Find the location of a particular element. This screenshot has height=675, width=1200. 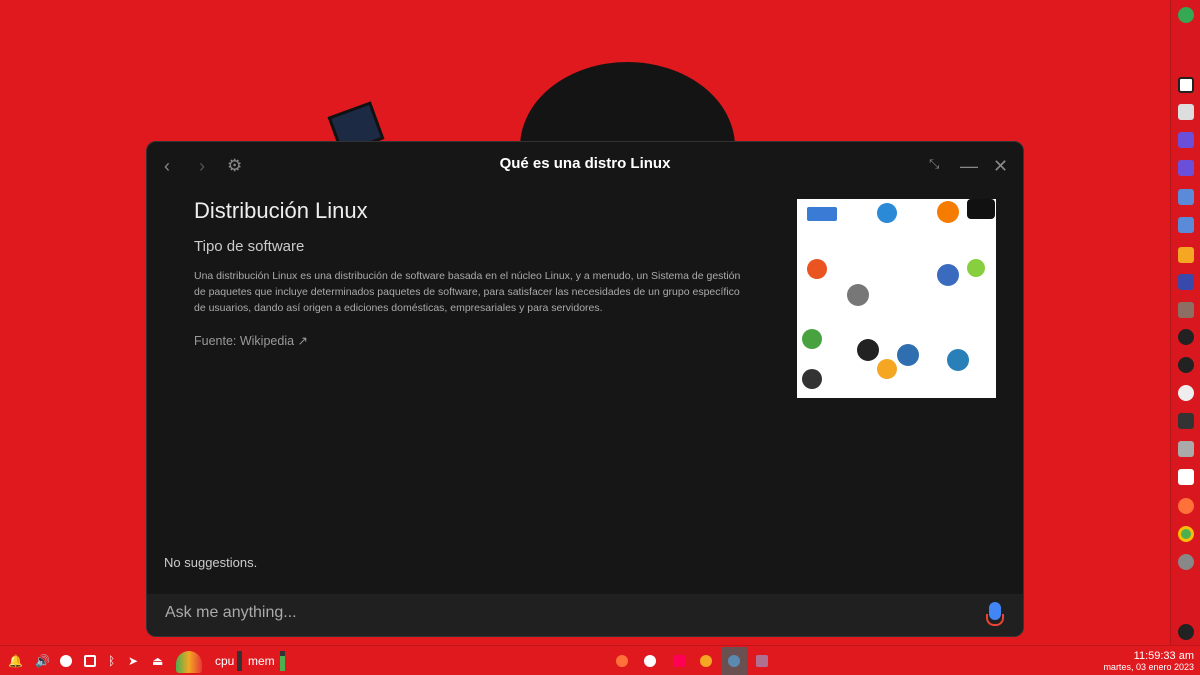

display-icon is located at coordinates (90, 661).